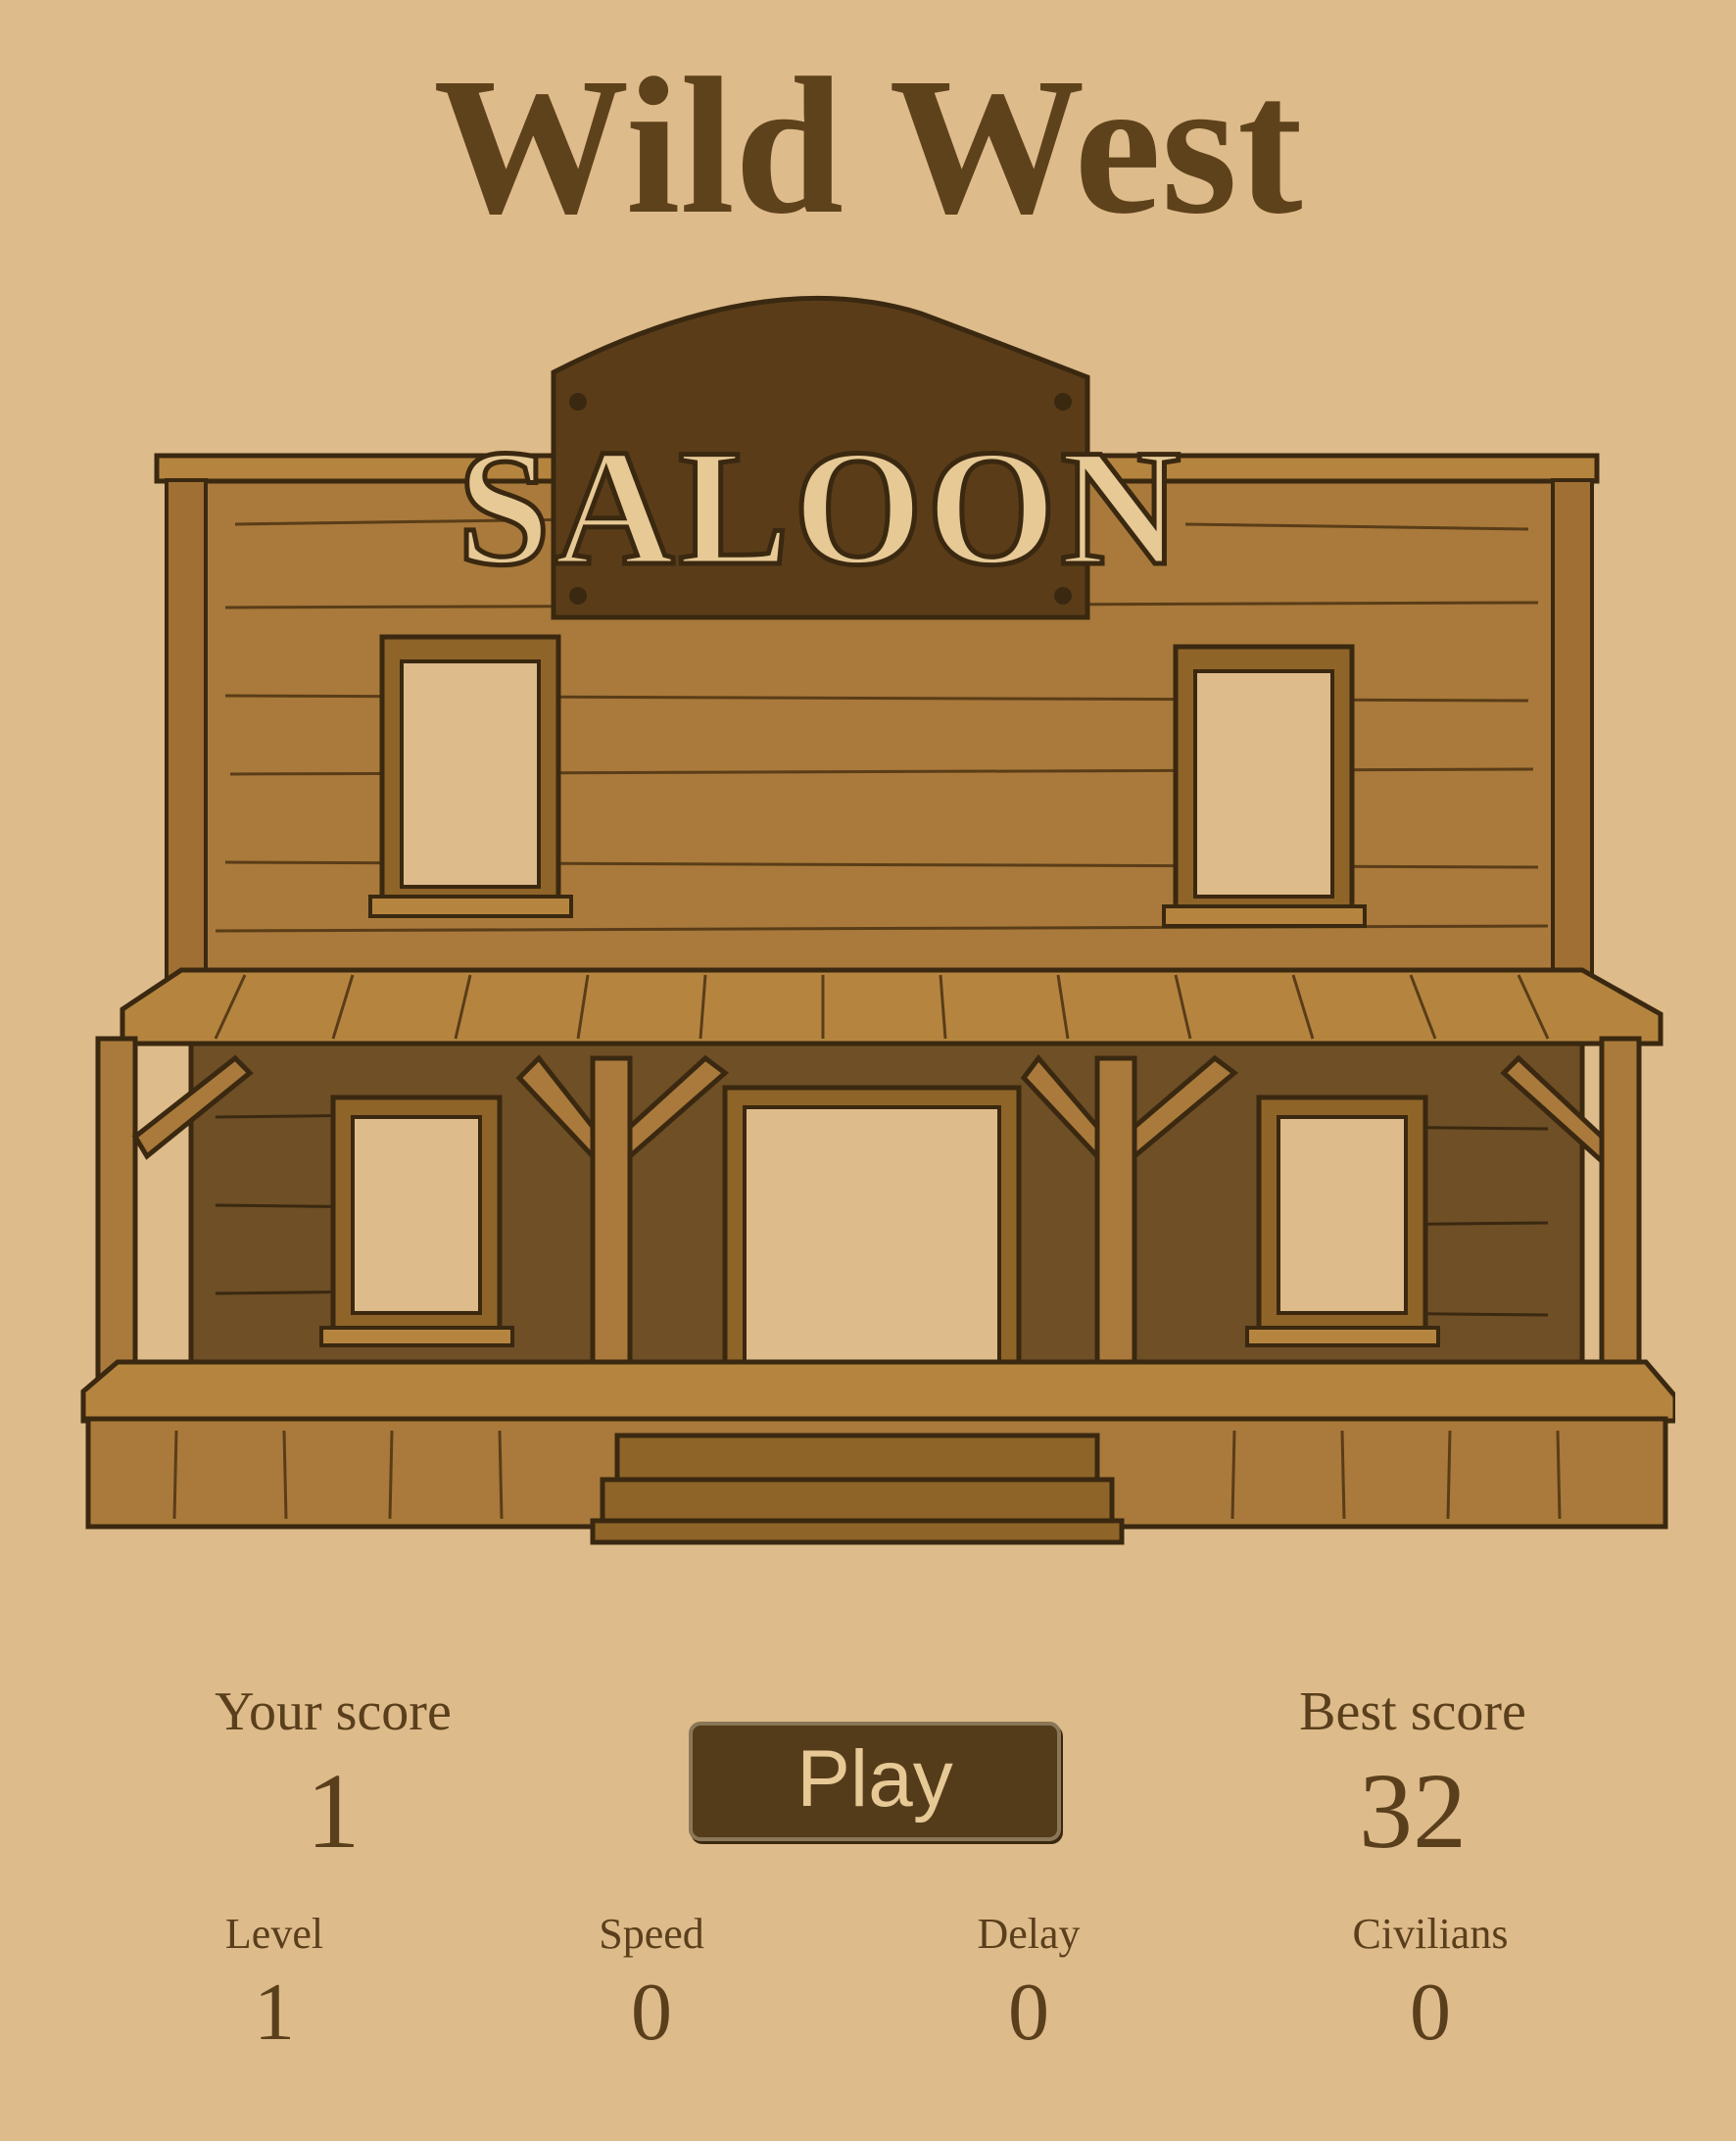 This screenshot has width=1736, height=2141. I want to click on upper-window-left, so click(470, 776).